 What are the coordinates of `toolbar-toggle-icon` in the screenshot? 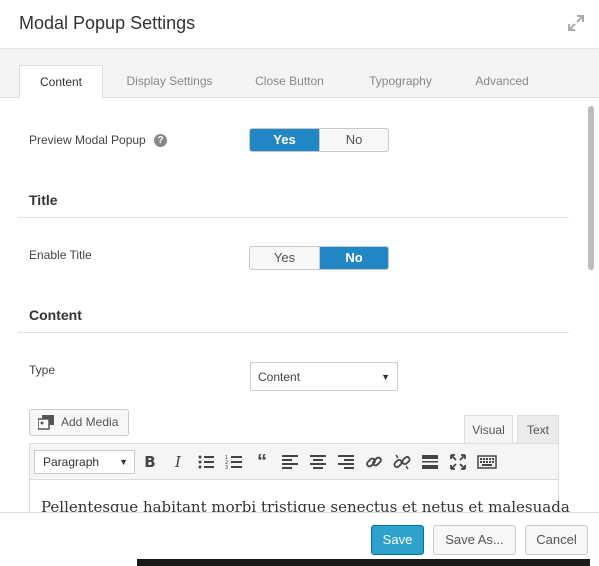 It's located at (487, 462).